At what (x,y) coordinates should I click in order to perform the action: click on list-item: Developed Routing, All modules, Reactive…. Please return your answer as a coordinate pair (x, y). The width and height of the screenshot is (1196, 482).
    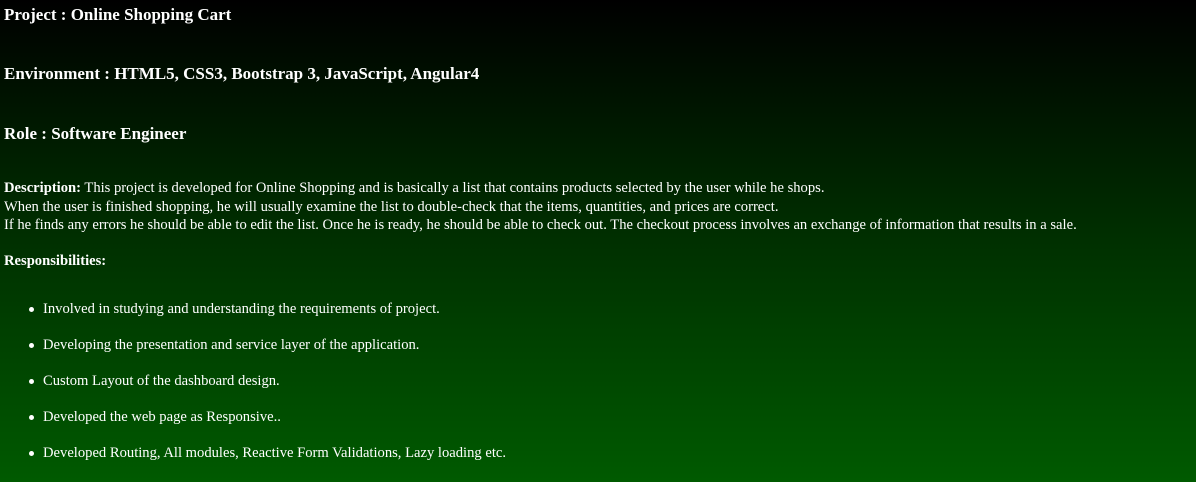
    Looking at the image, I should click on (255, 462).